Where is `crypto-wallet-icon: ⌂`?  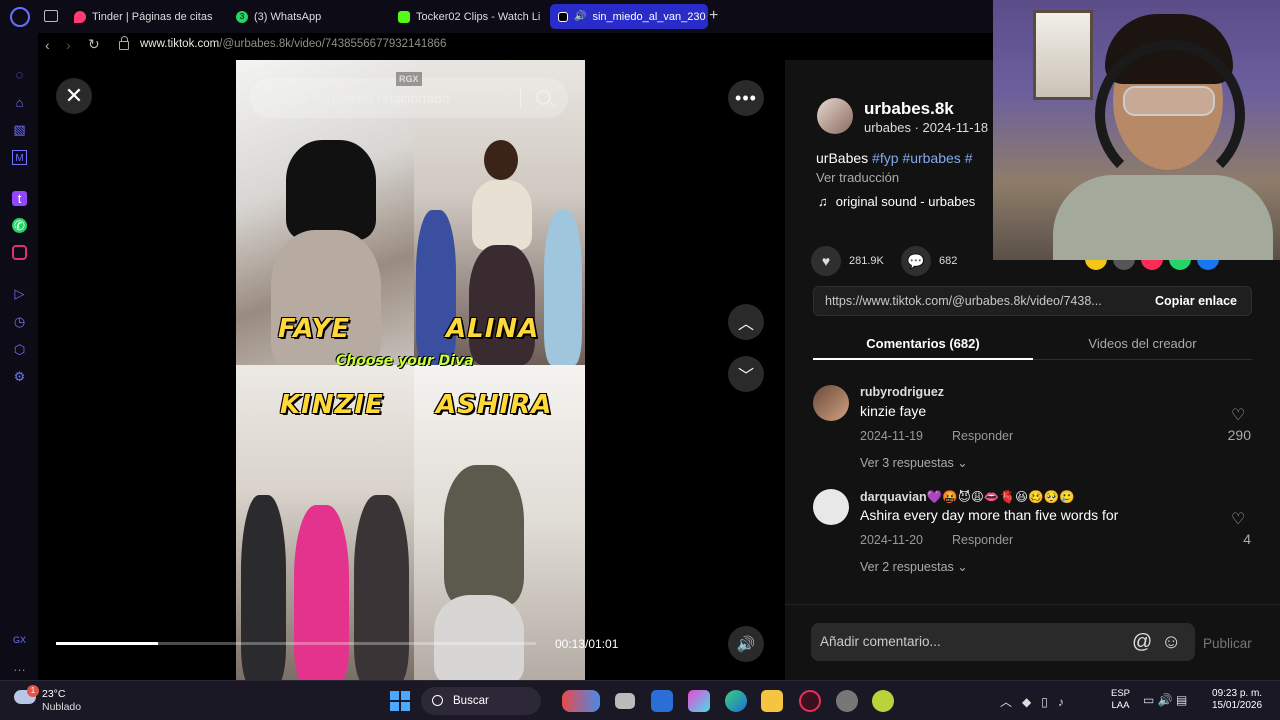
crypto-wallet-icon: ⌂ is located at coordinates (19, 102).